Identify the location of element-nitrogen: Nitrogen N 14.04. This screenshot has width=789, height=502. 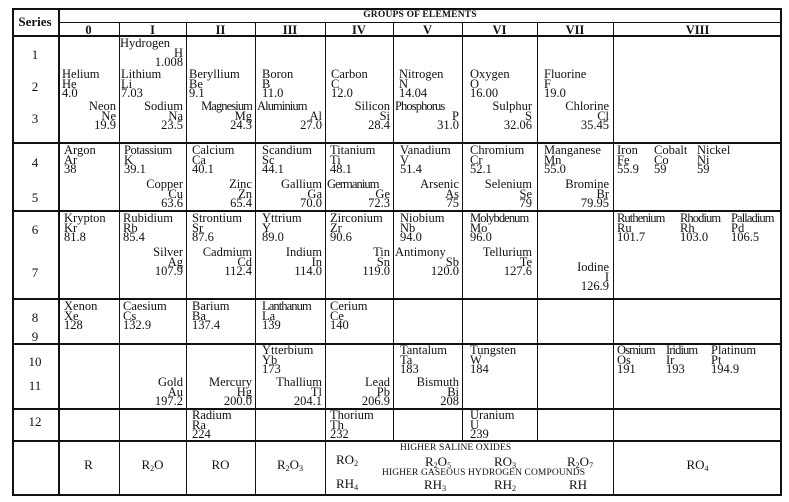
(421, 84).